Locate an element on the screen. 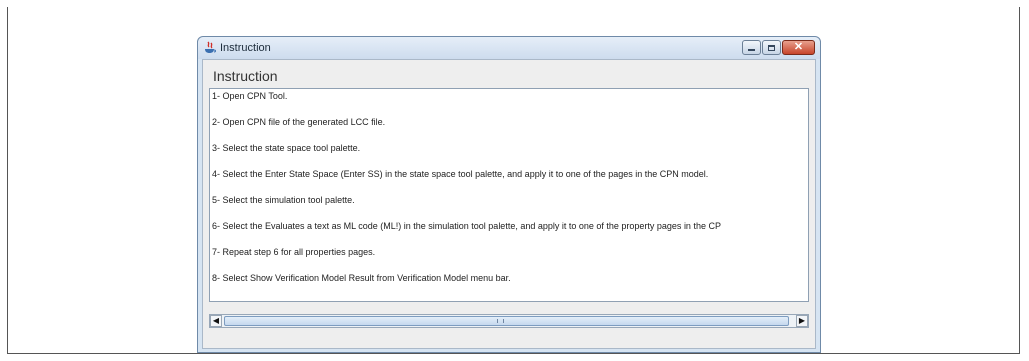  minimize-icon is located at coordinates (751, 50).